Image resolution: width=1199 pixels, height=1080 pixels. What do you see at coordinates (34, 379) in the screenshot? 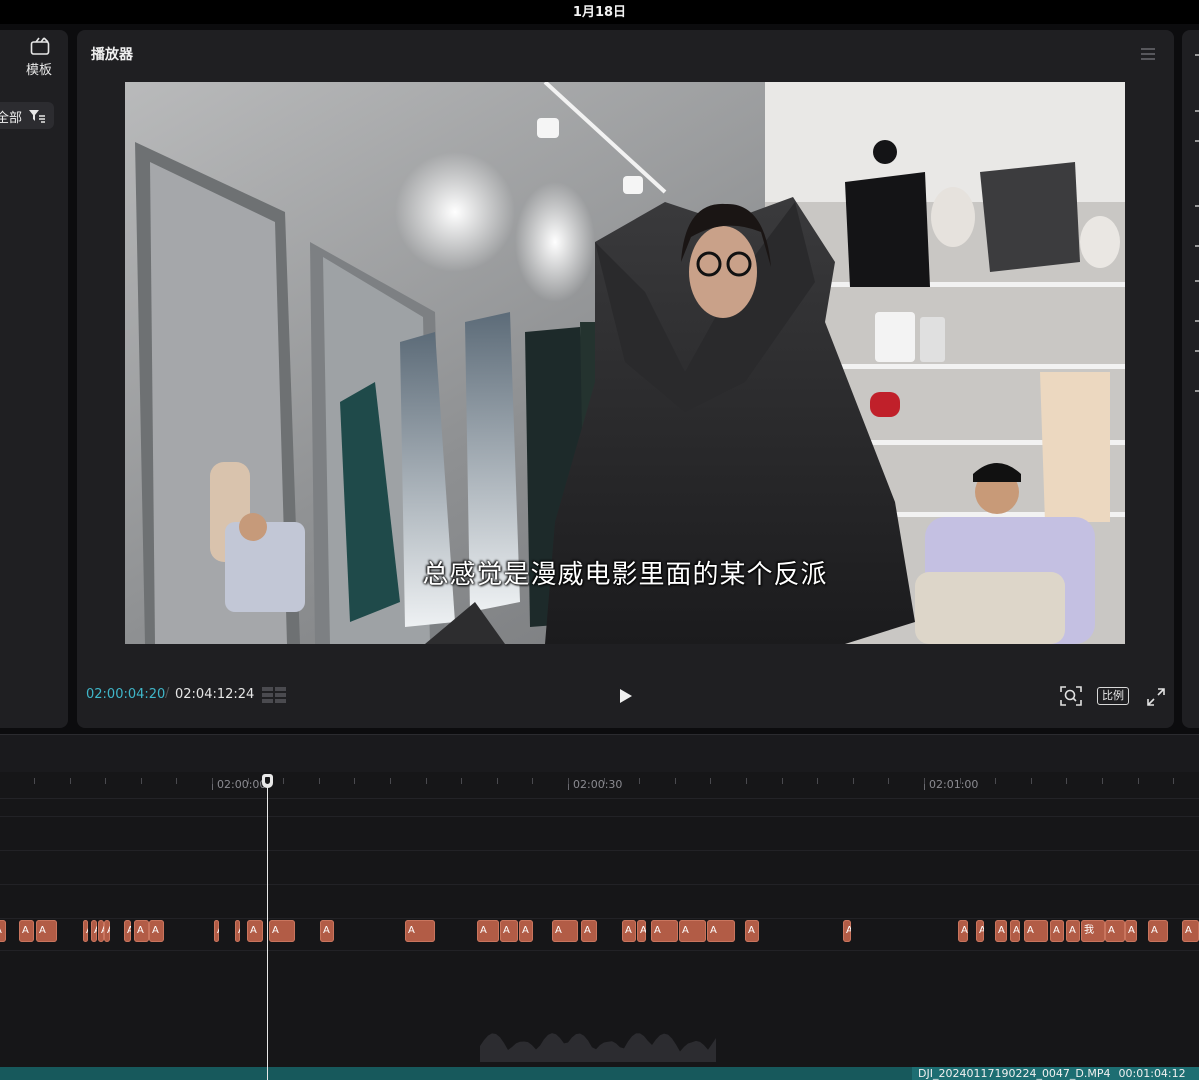
I see `left-media-panel: 模板 全部` at bounding box center [34, 379].